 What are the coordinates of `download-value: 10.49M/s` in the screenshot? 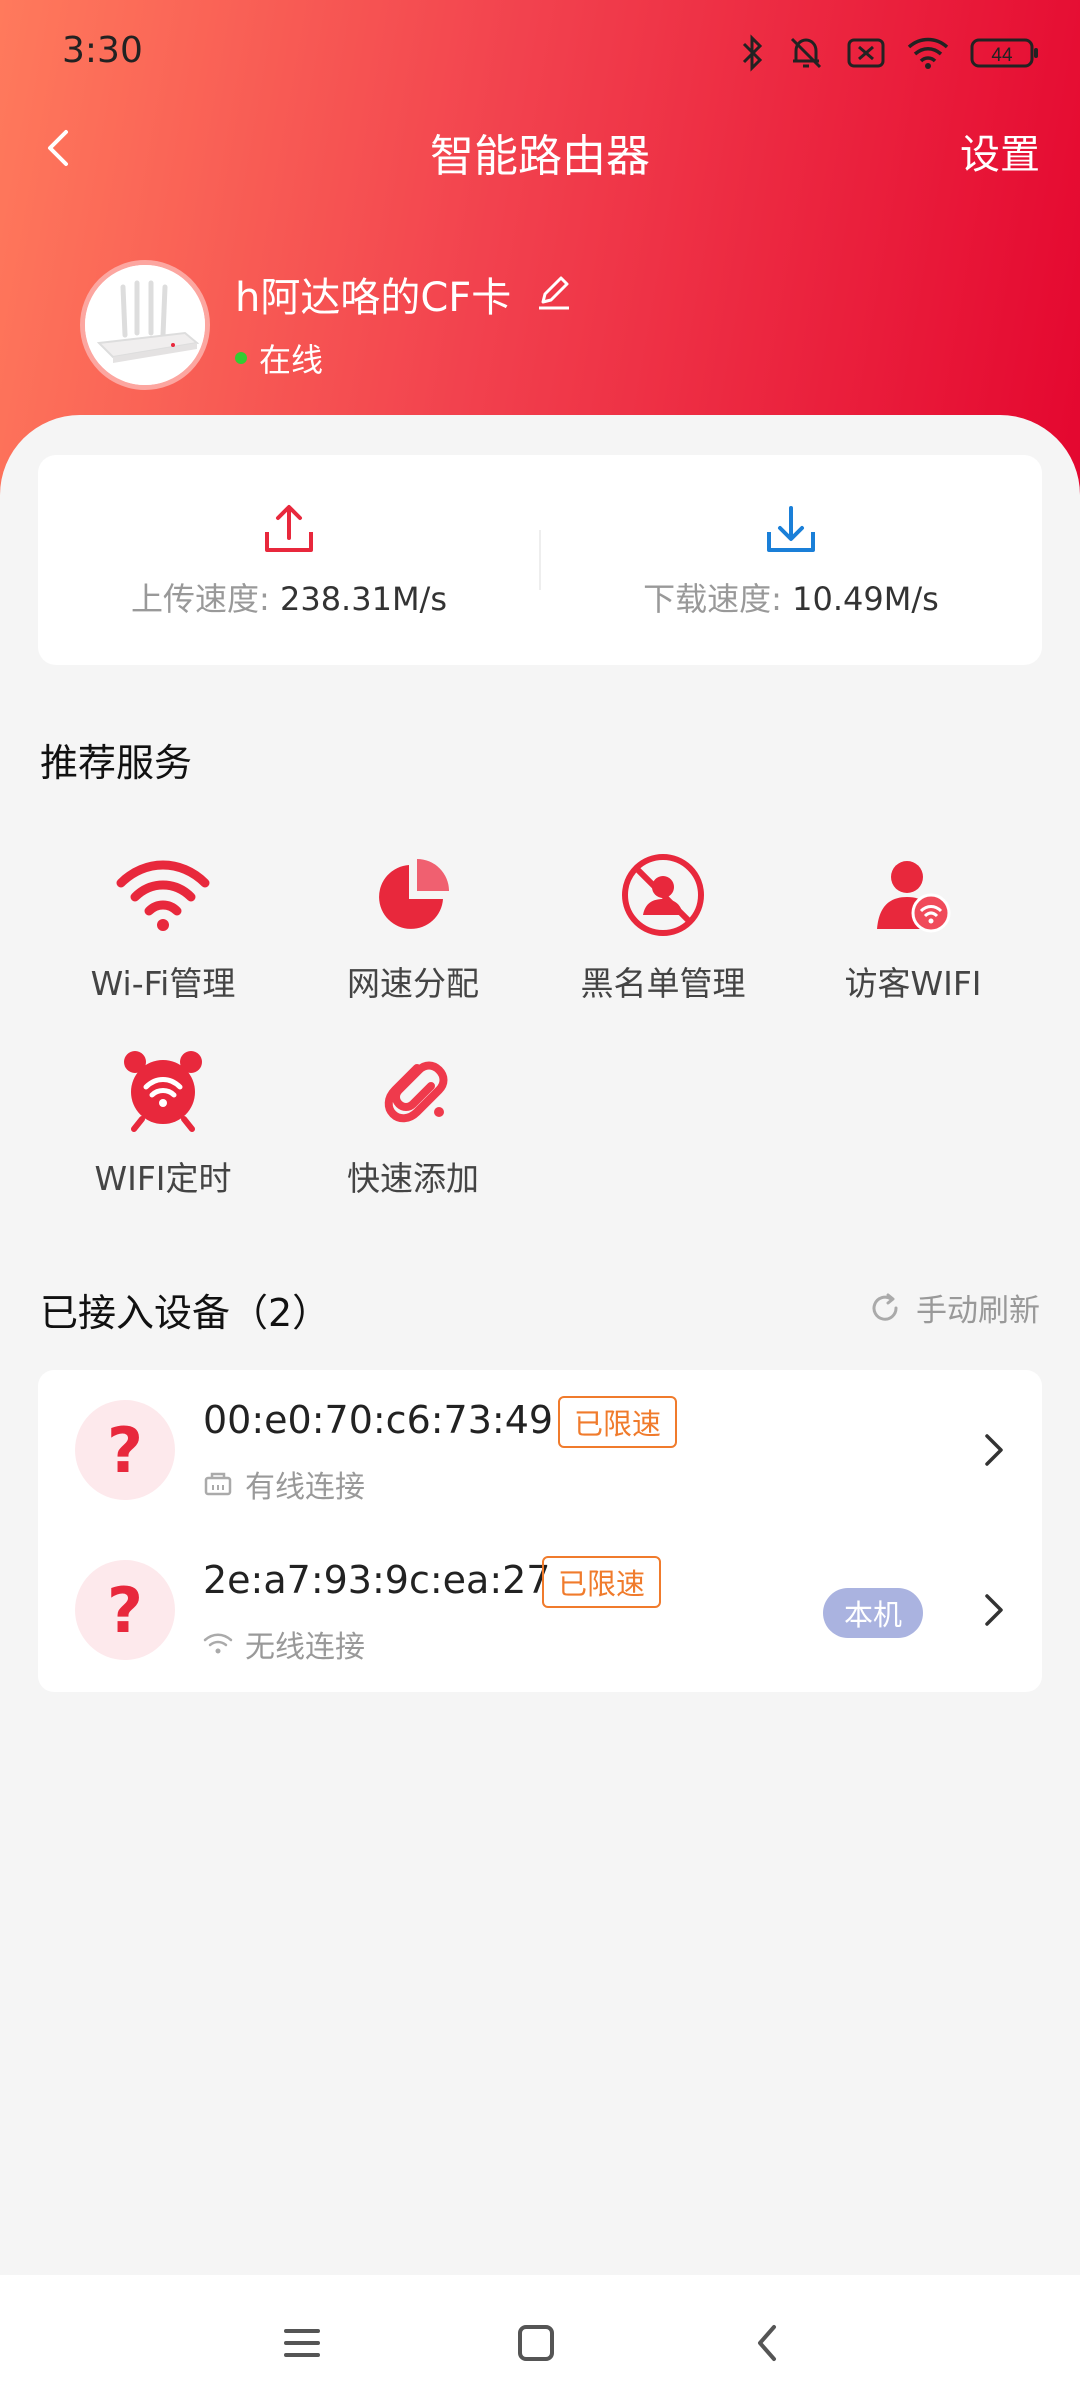 It's located at (865, 599).